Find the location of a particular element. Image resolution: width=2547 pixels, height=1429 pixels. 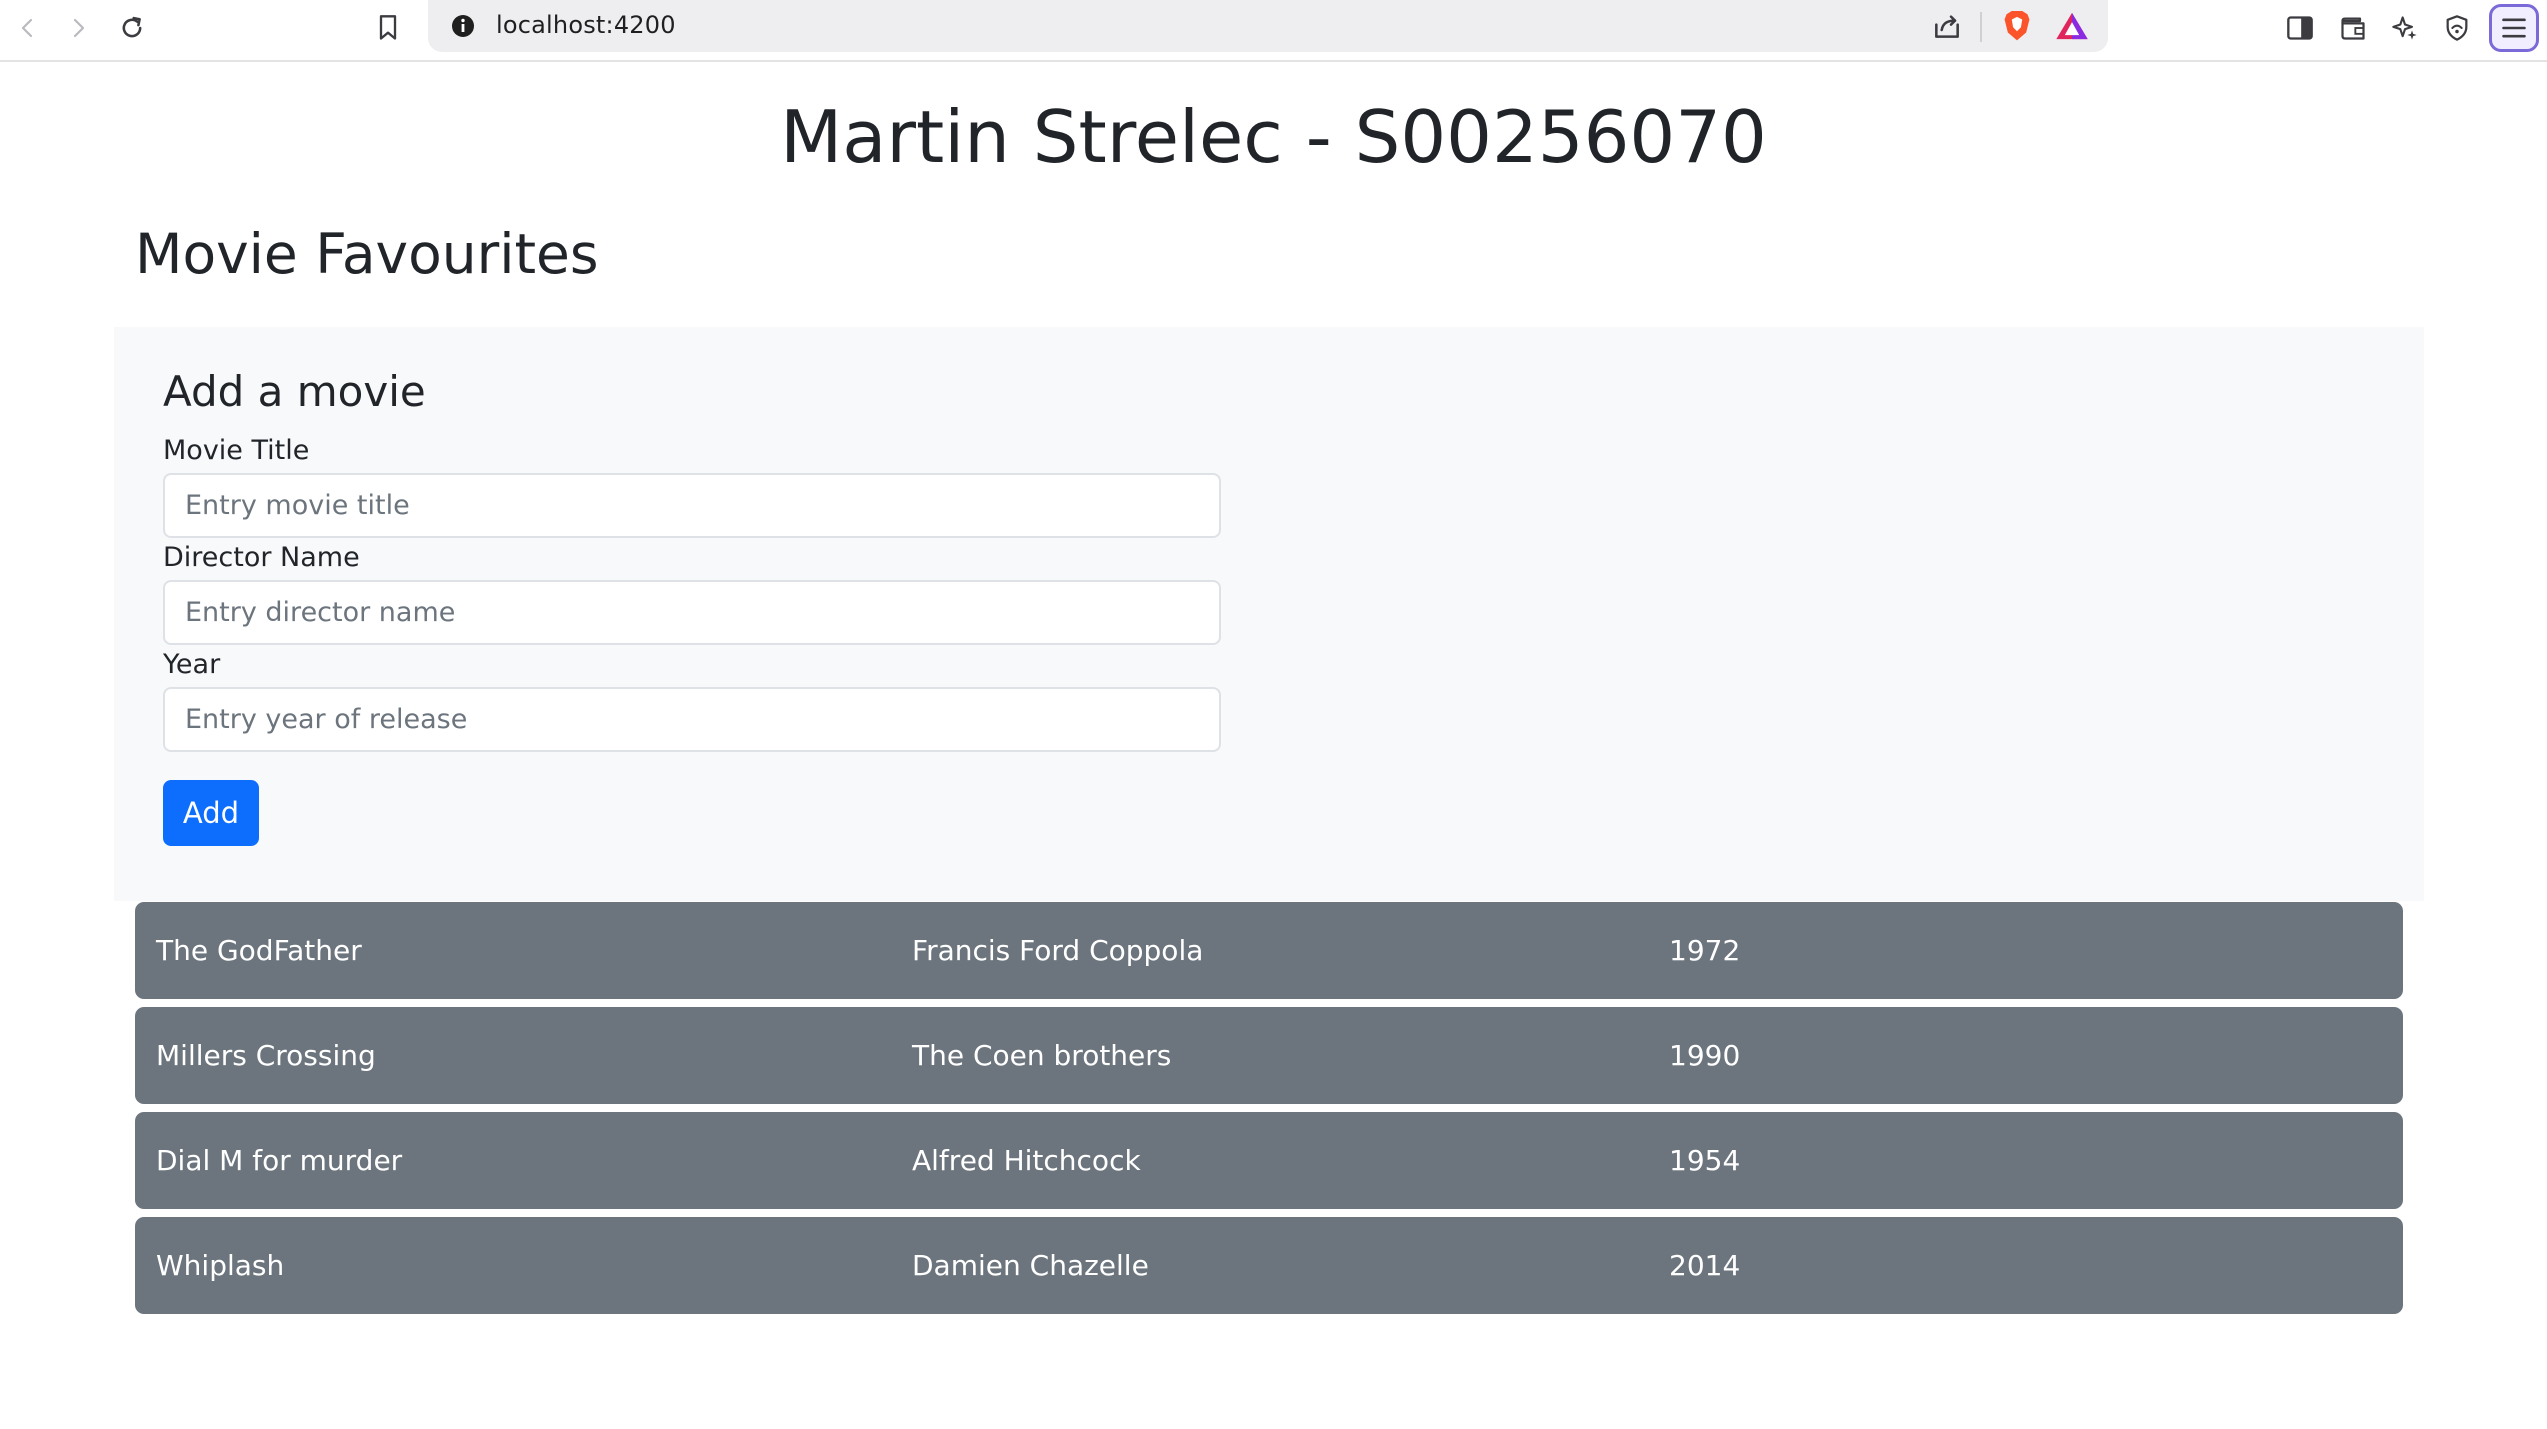

movie-year: 1972 is located at coordinates (1705, 950).